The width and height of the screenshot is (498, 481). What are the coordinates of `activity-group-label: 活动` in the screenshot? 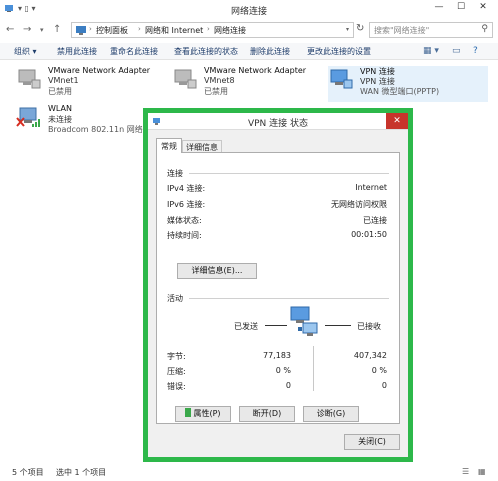 It's located at (175, 298).